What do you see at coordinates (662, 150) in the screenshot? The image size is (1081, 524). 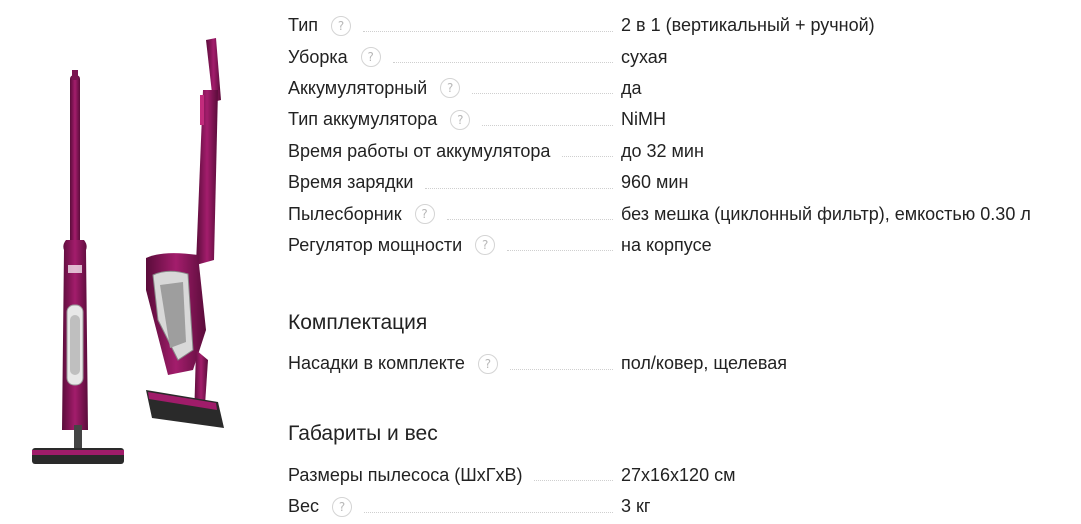 I see `spec-value: до 32 мин` at bounding box center [662, 150].